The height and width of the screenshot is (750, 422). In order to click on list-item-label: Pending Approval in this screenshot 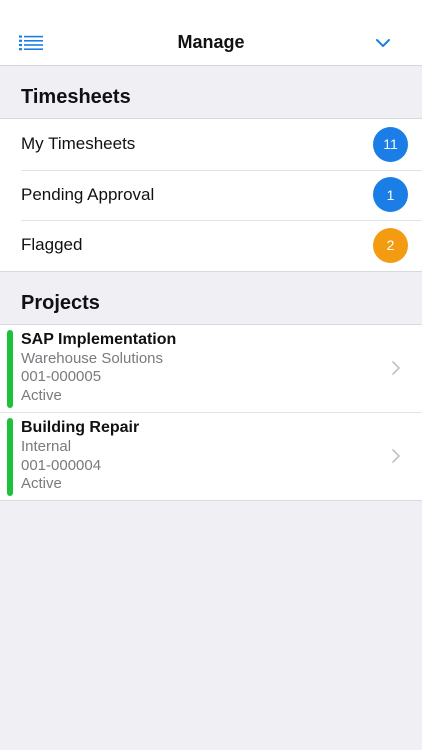, I will do `click(88, 194)`.